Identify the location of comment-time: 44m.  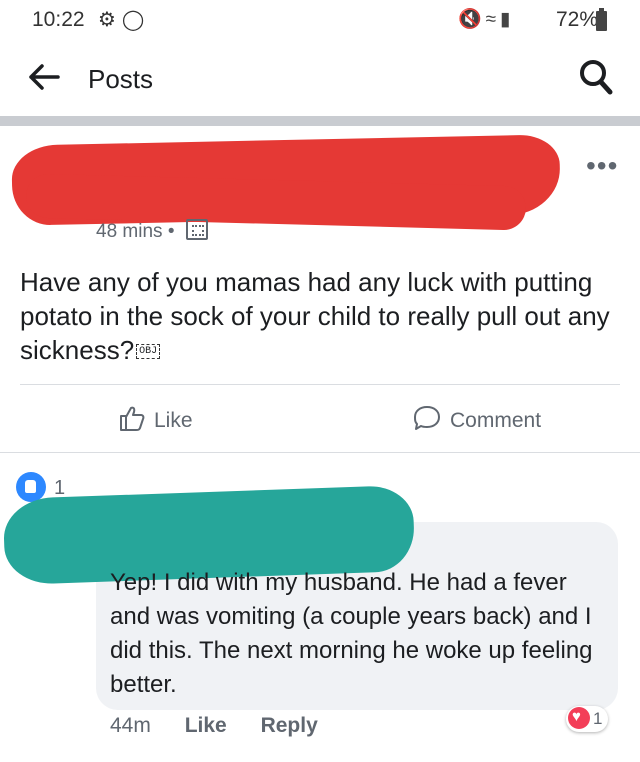
(130, 725).